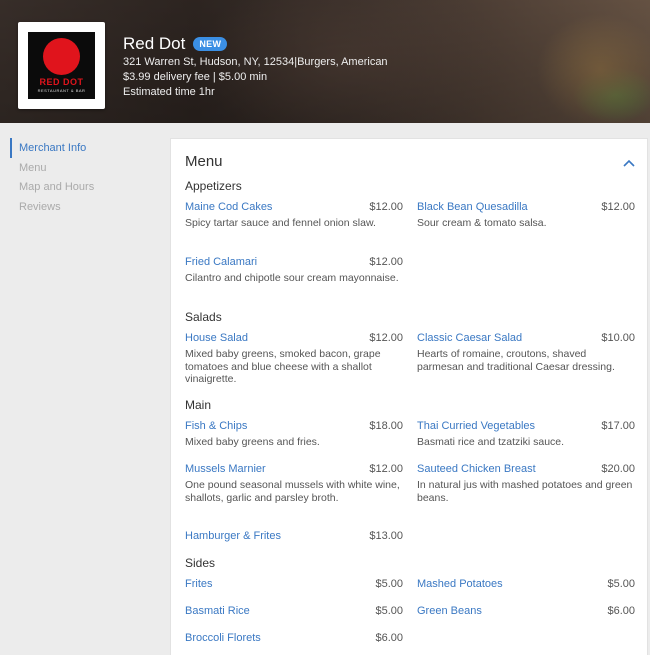 The width and height of the screenshot is (650, 655). What do you see at coordinates (61, 90) in the screenshot?
I see `logo-subtitle: RESTAURANT & BAR` at bounding box center [61, 90].